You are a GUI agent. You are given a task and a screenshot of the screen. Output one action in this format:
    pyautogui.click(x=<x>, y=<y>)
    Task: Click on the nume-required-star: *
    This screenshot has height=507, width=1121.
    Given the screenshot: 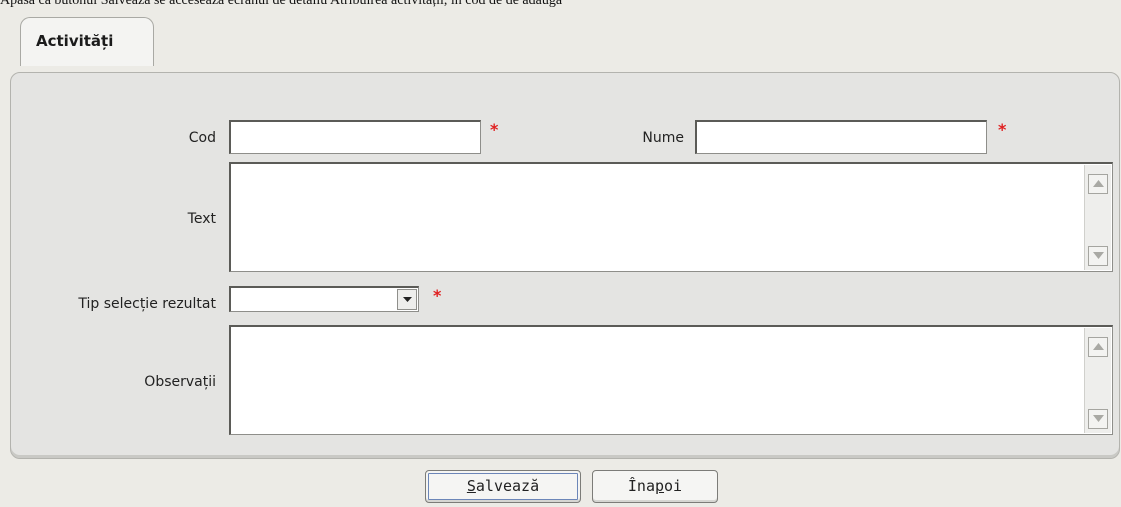 What is the action you would take?
    pyautogui.click(x=1002, y=129)
    